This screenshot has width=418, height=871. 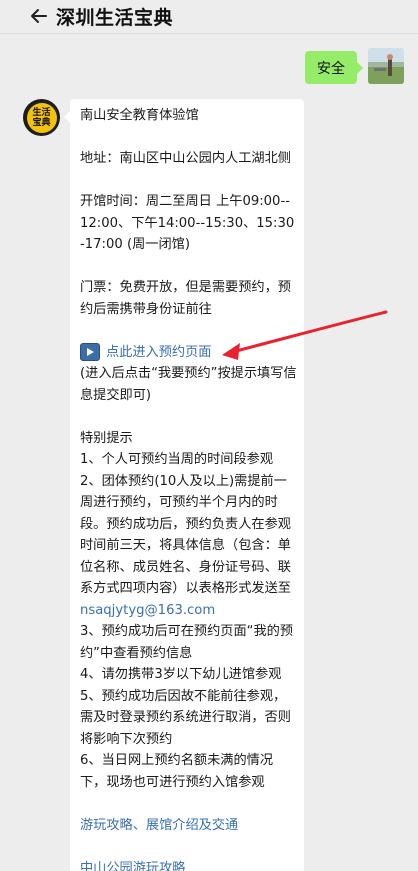 What do you see at coordinates (181, 674) in the screenshot?
I see `tip-4: 4、请勿携带3岁以下幼儿进馆参观` at bounding box center [181, 674].